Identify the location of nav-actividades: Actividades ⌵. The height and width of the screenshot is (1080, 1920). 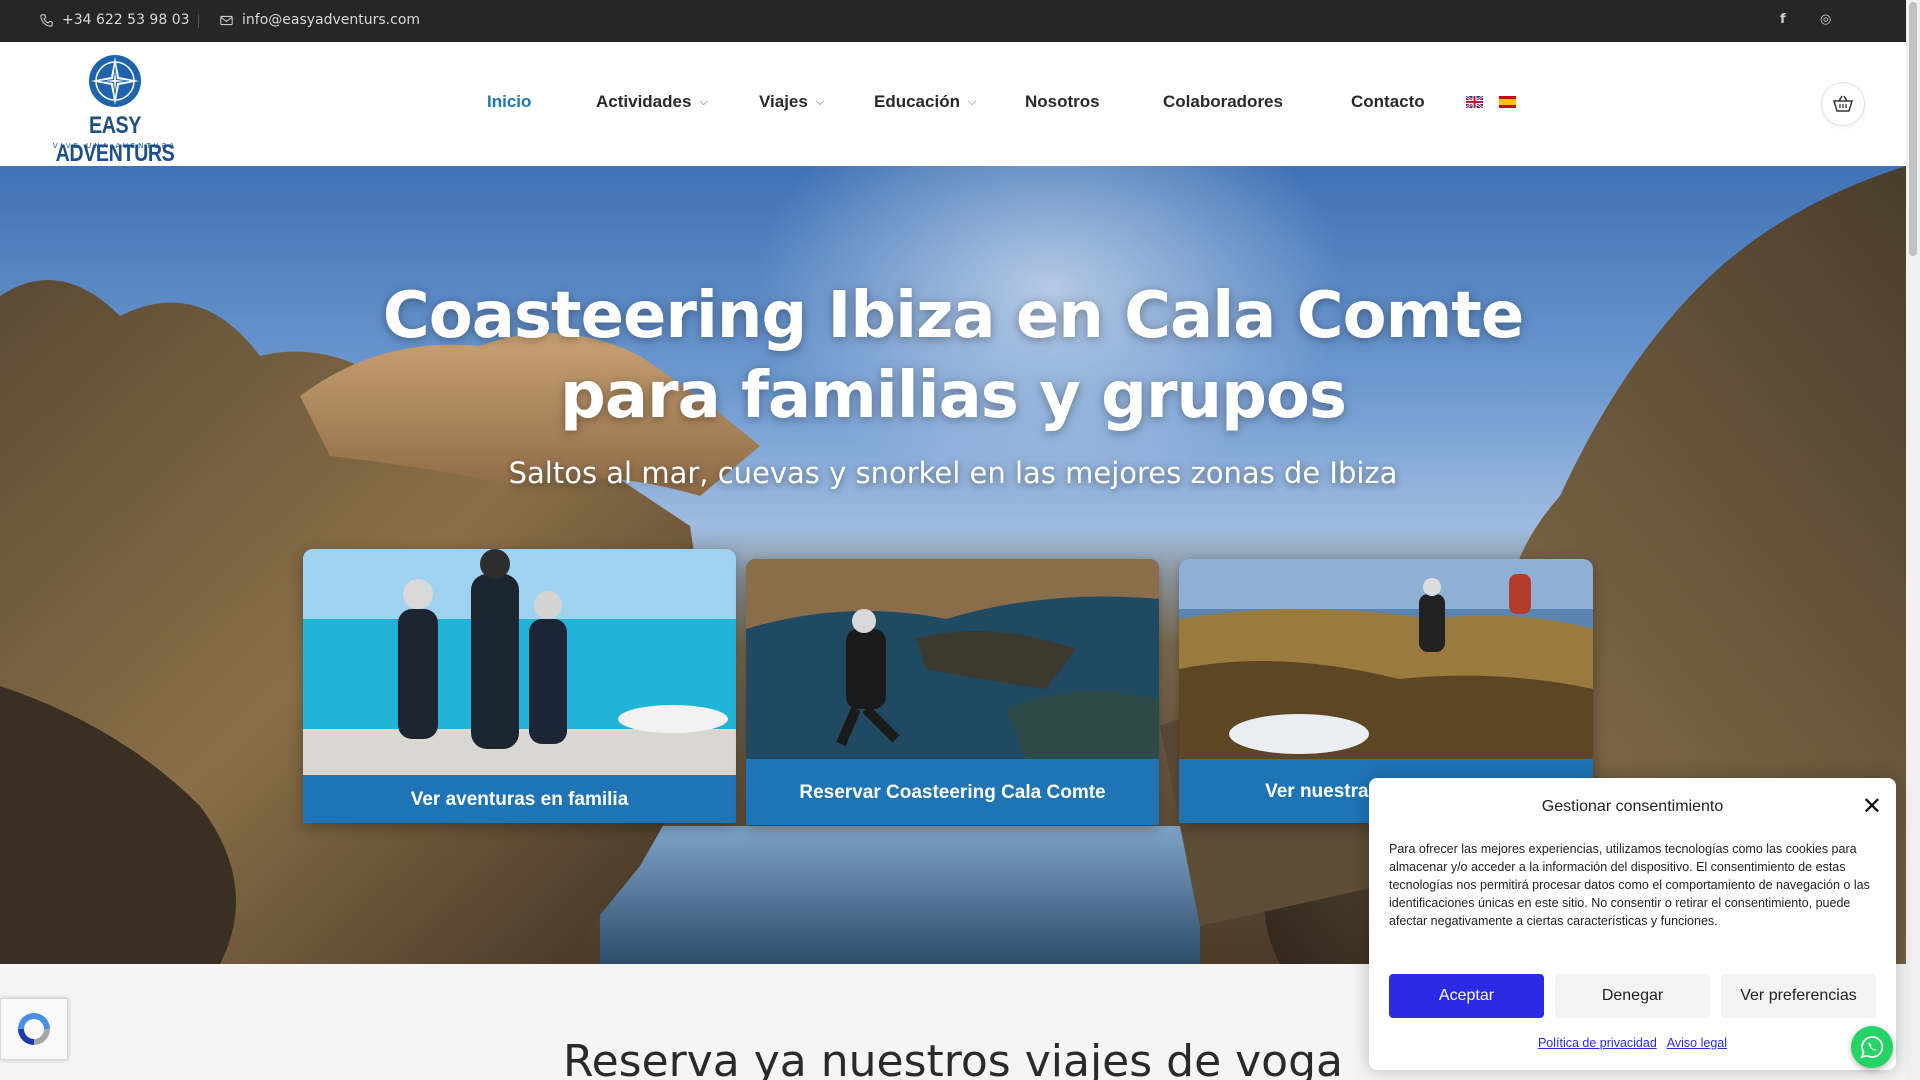
(652, 102).